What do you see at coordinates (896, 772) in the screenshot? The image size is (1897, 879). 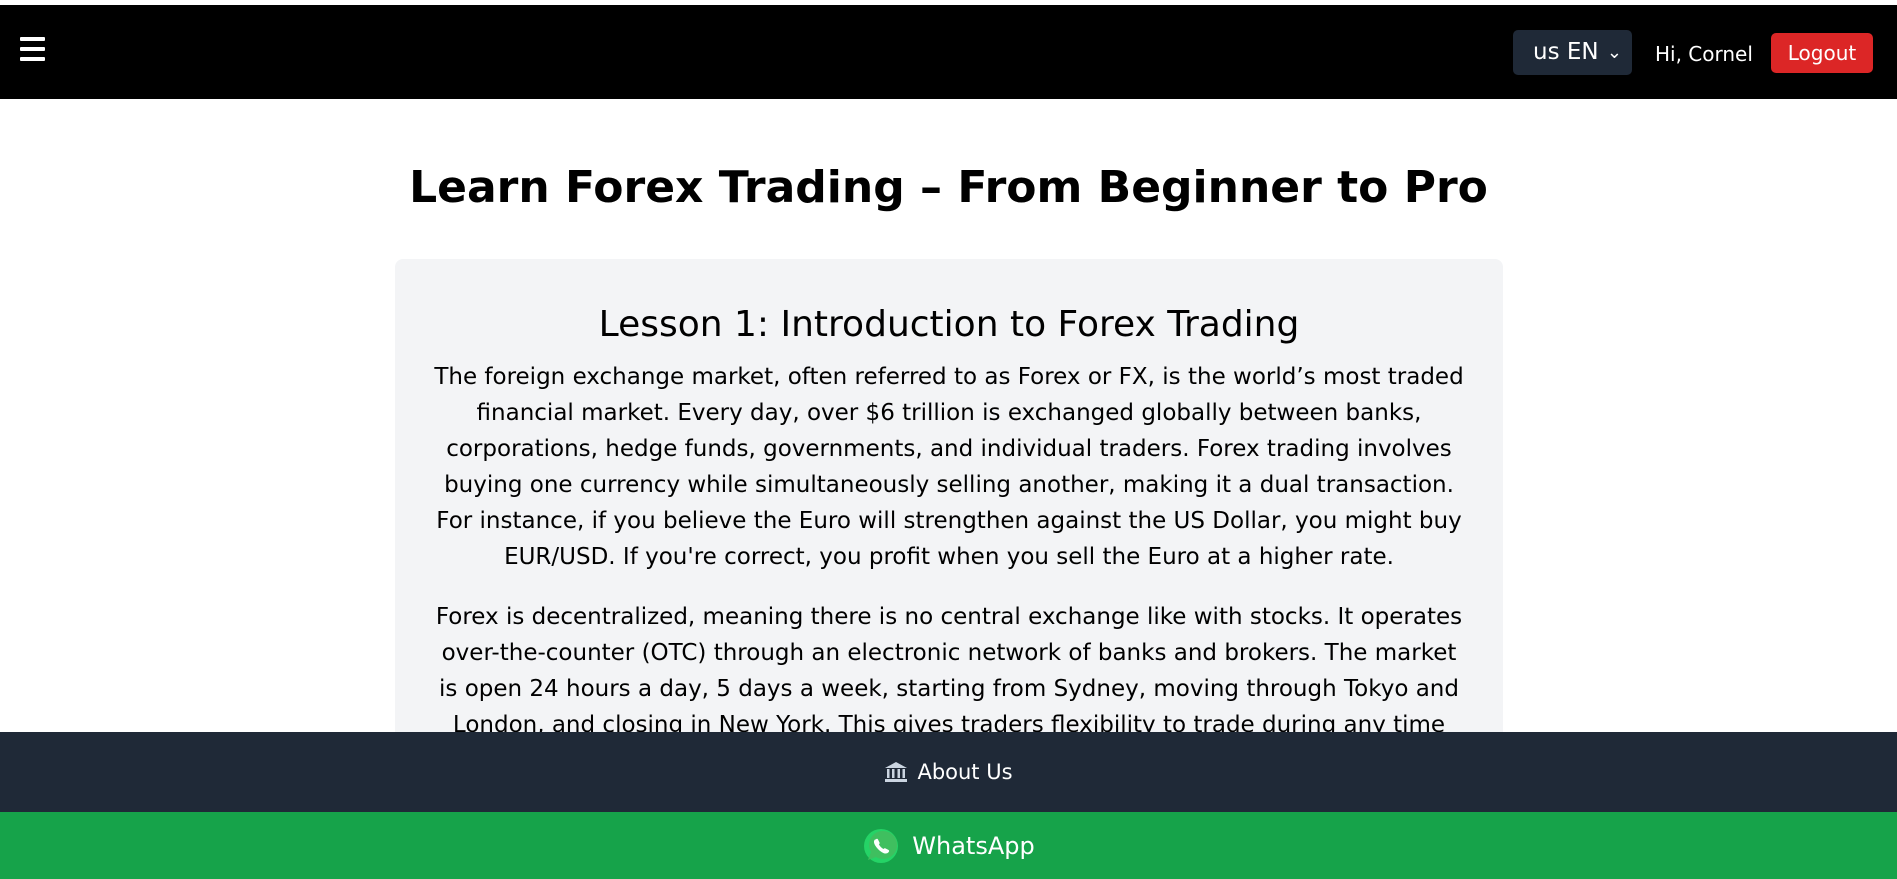 I see `bank-icon` at bounding box center [896, 772].